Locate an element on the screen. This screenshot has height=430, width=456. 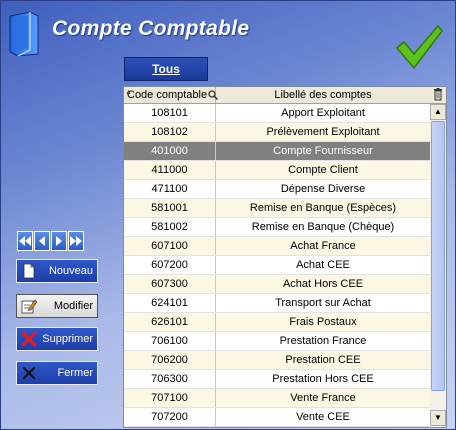
account-label-cell: Prestation Hors CEE is located at coordinates (323, 379).